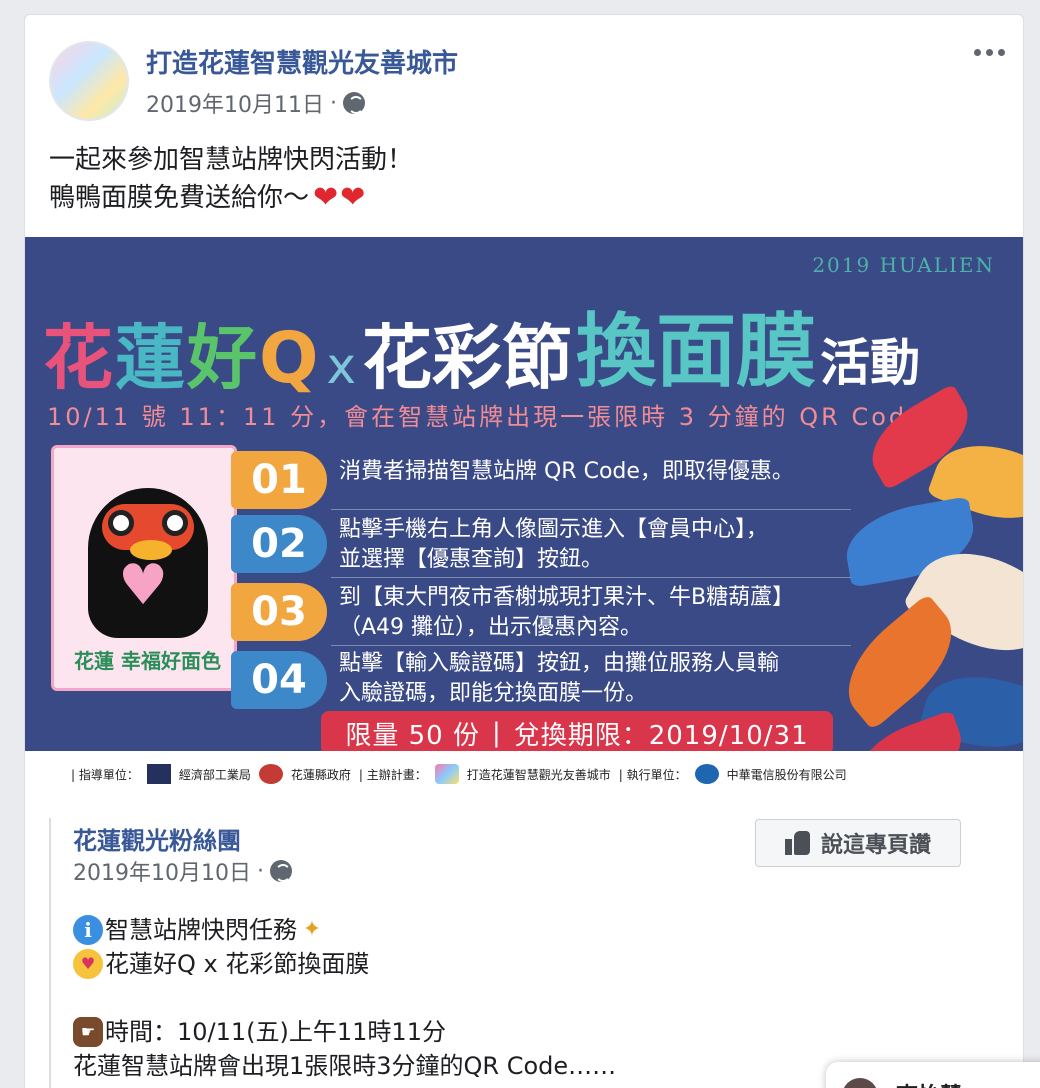 The height and width of the screenshot is (1088, 1040). I want to click on page-name-link: 打造花蓮智慧觀光友善城市, so click(302, 61).